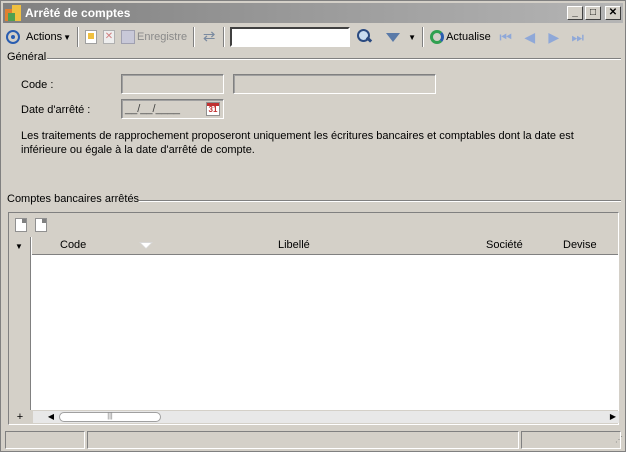 The image size is (626, 452). I want to click on window-title: Arrêté de comptes, so click(78, 13).